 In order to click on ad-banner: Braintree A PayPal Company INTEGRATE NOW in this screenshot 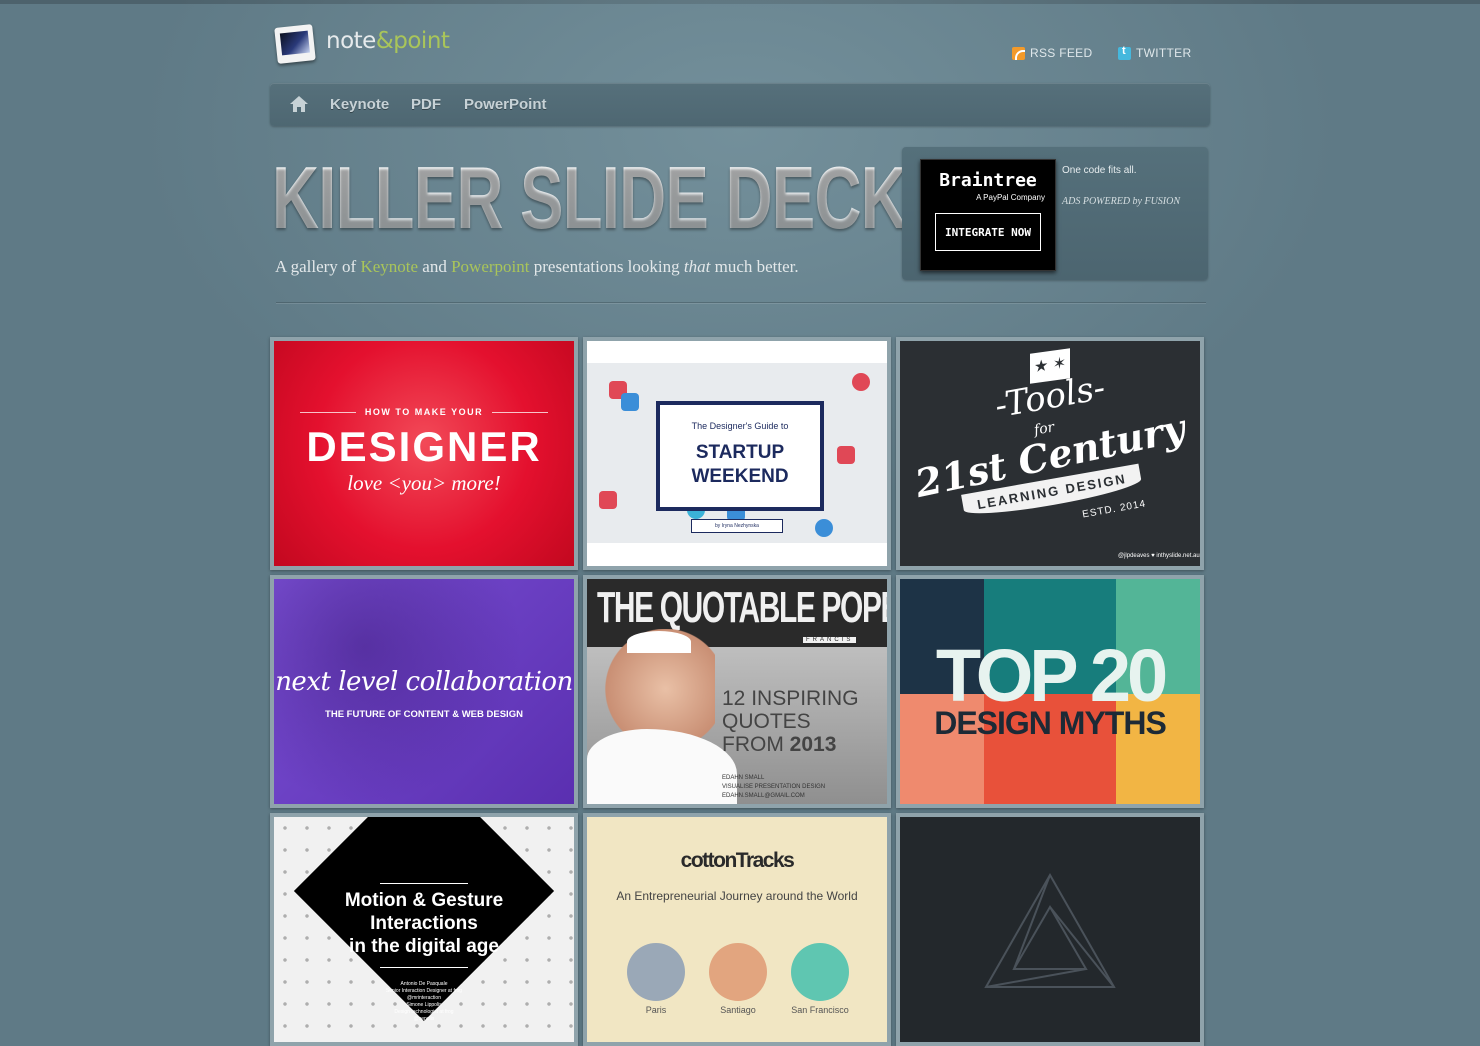, I will do `click(988, 215)`.